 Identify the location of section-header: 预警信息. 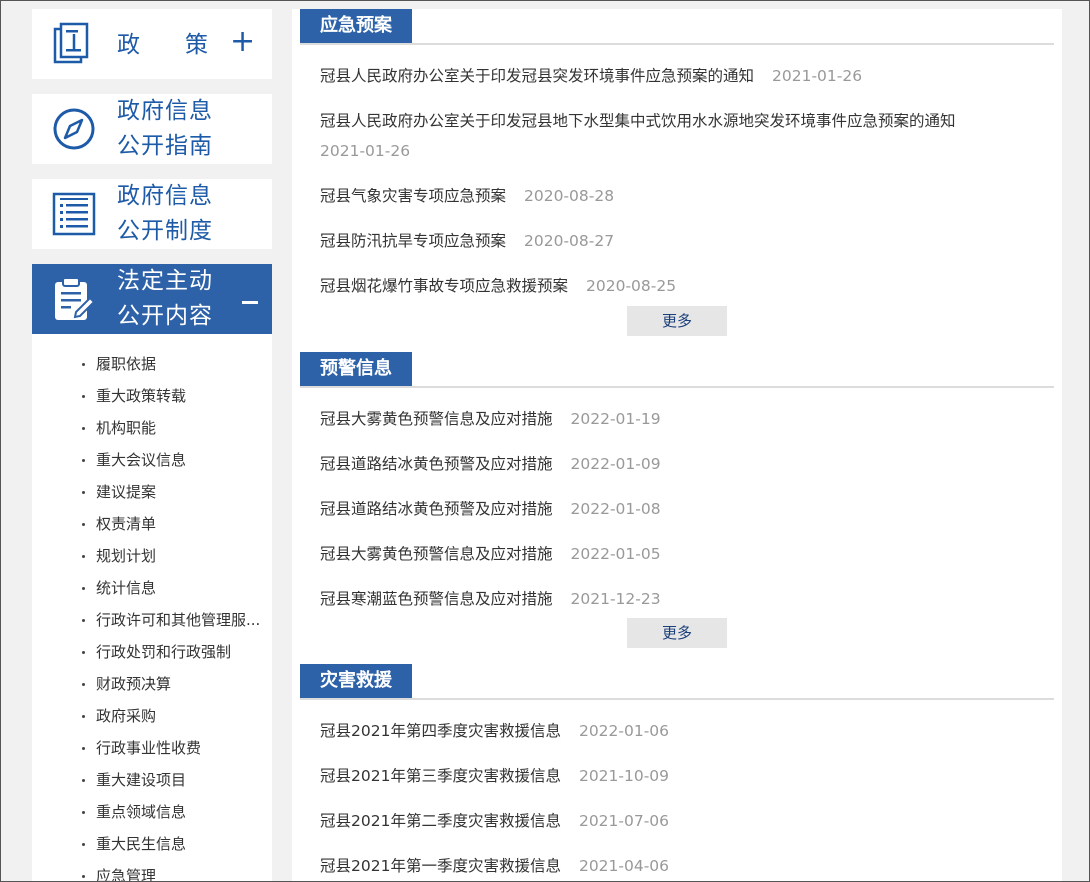
(677, 370).